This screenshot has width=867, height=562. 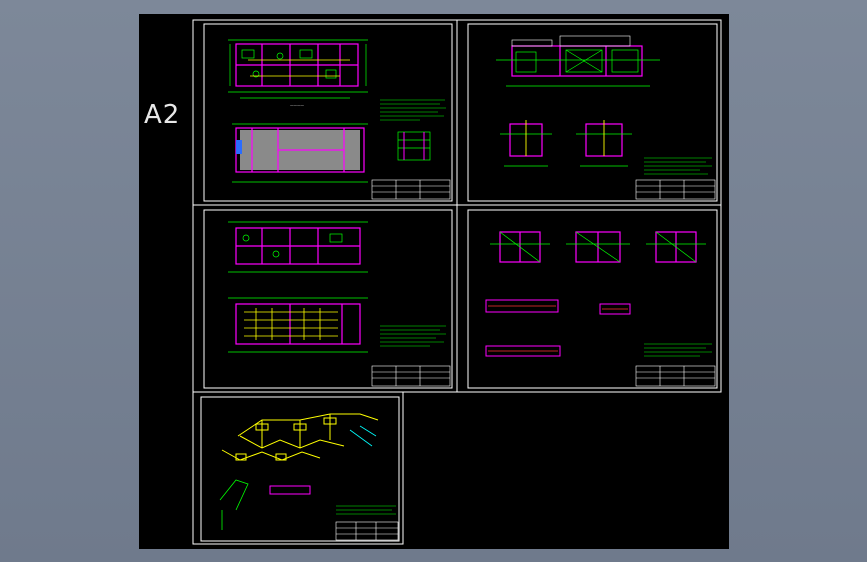 What do you see at coordinates (339, 119) in the screenshot?
I see `sheet-1-content: ————` at bounding box center [339, 119].